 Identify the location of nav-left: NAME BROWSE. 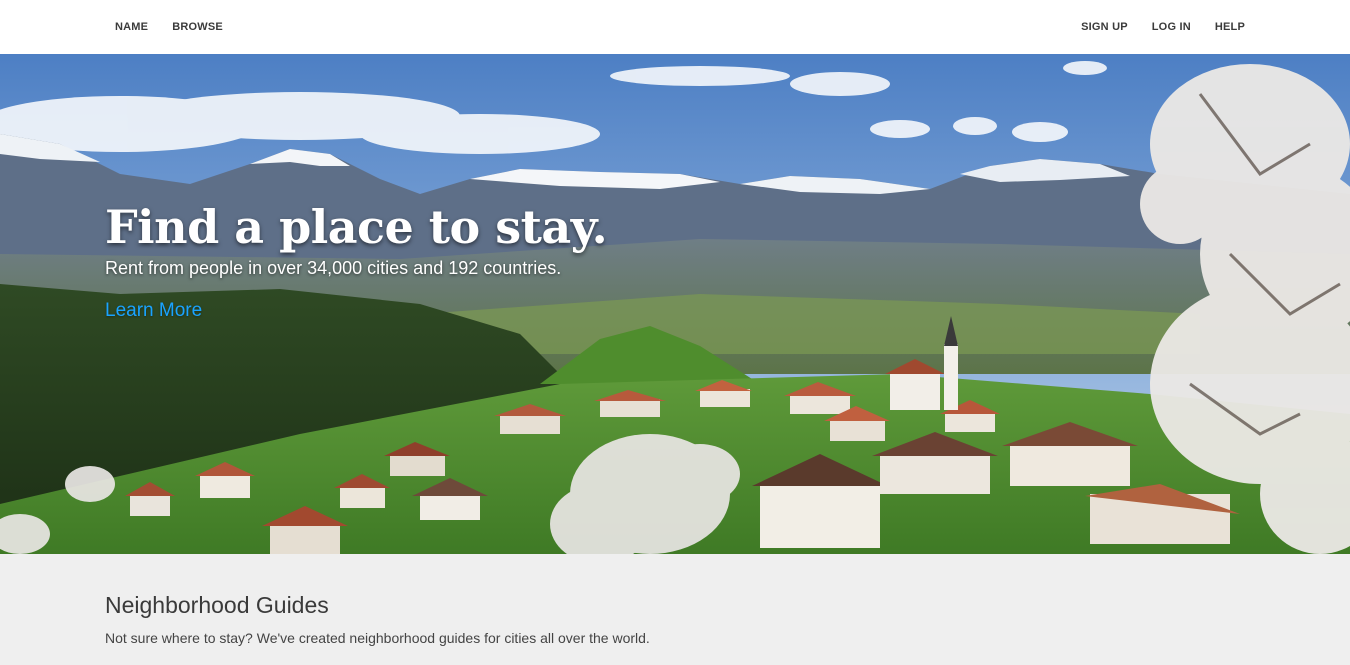
(181, 27).